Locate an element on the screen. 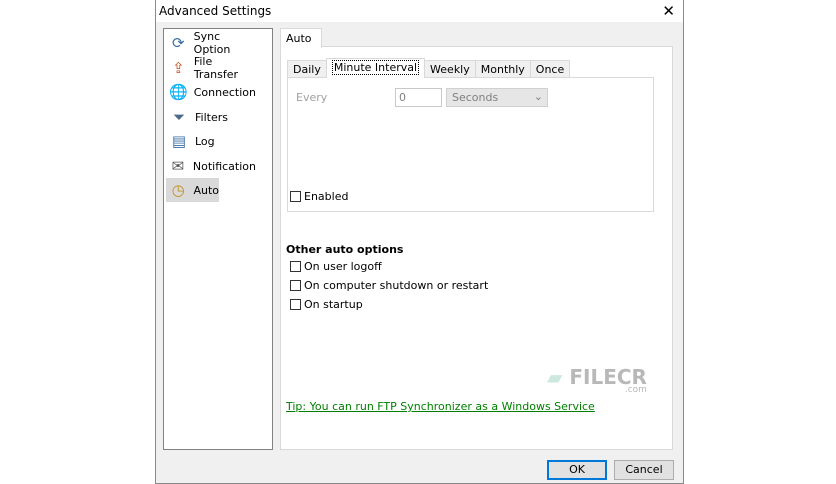 The height and width of the screenshot is (484, 836). close-icon: ✕ is located at coordinates (668, 11).